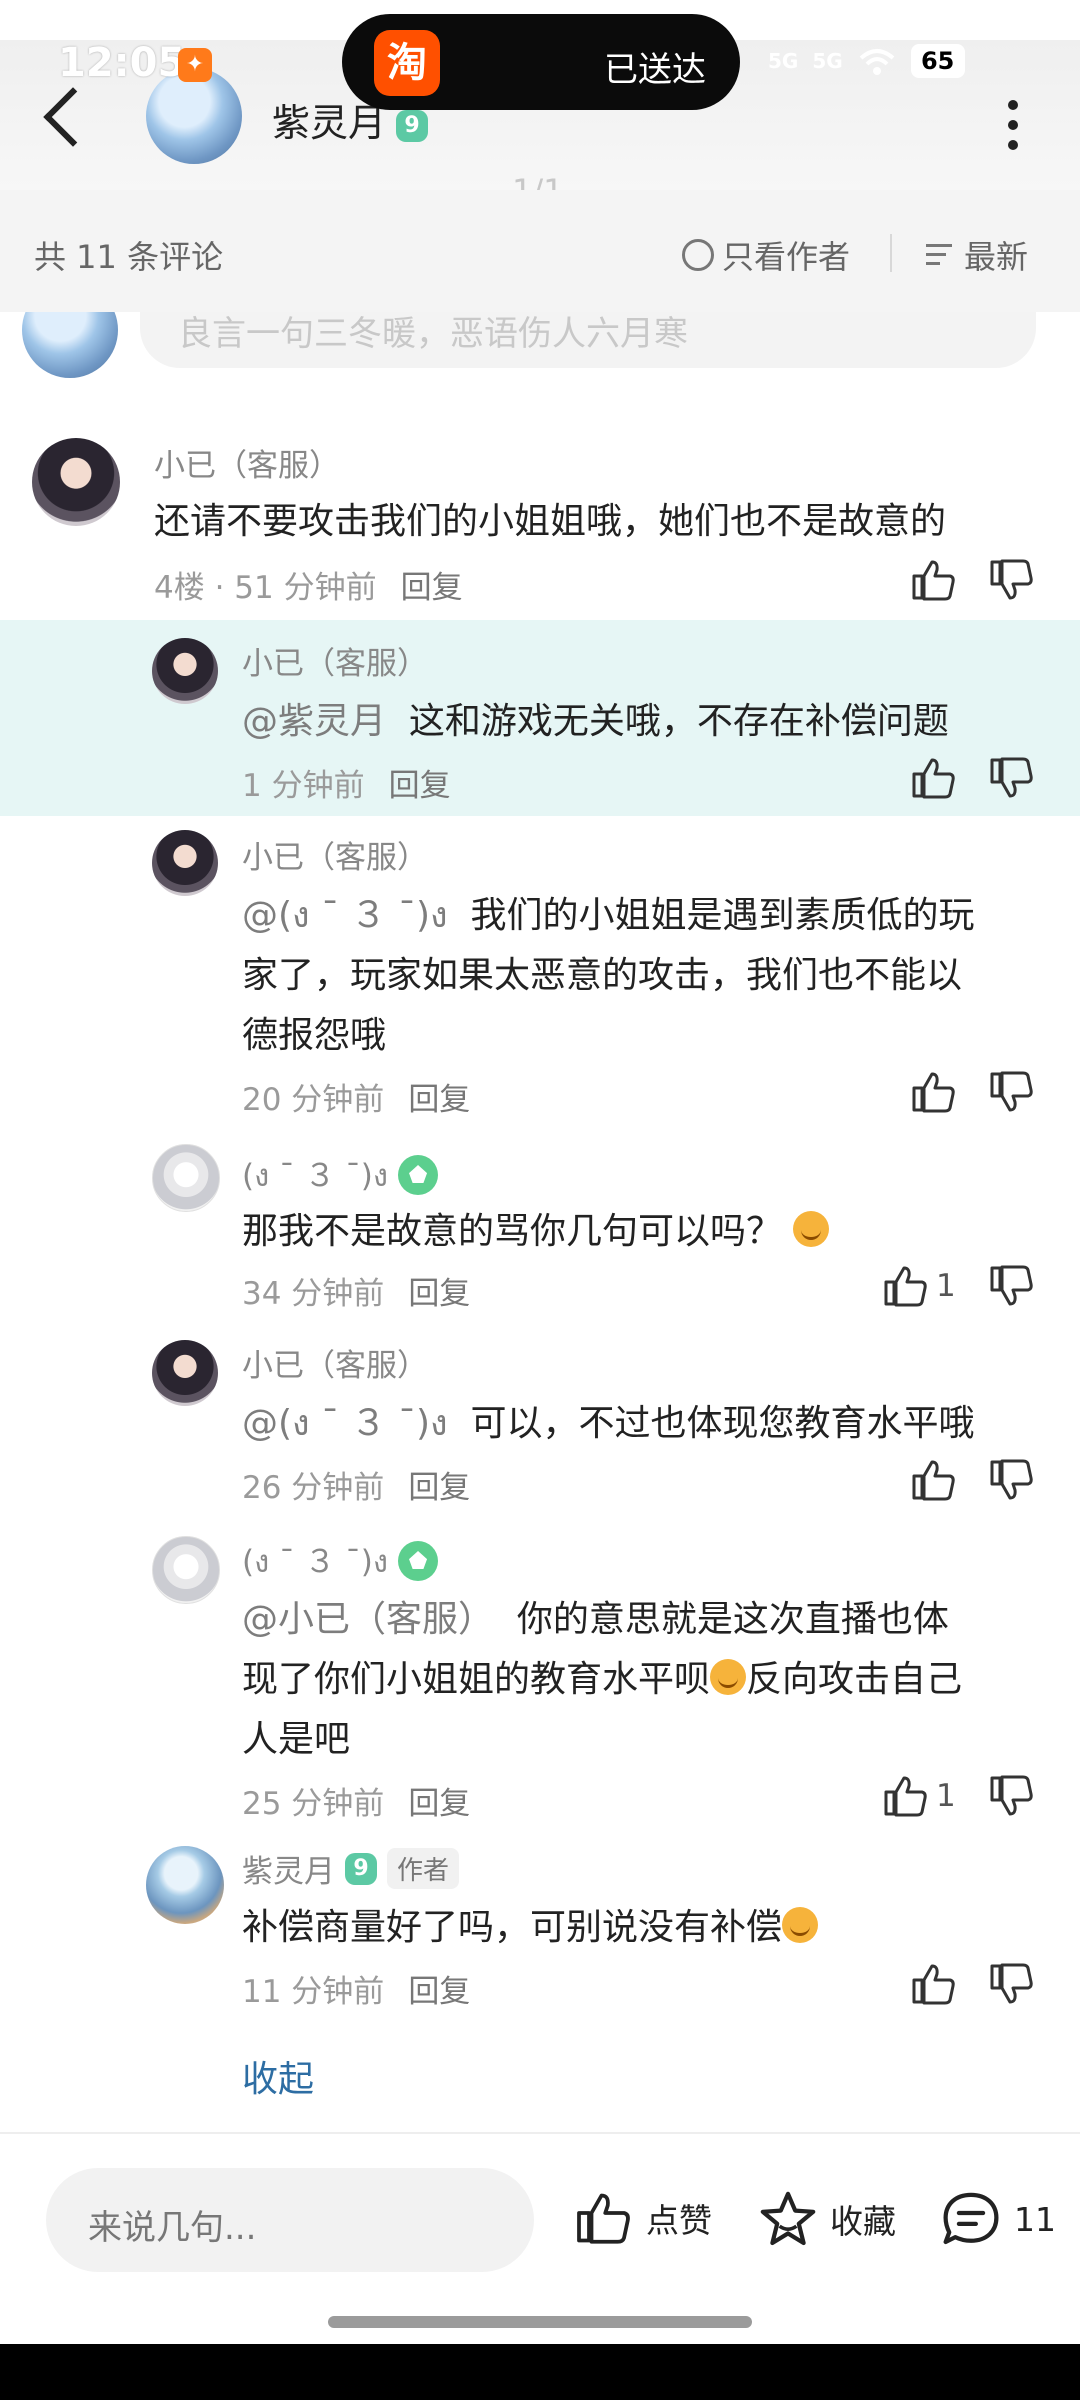 This screenshot has height=2400, width=1080. Describe the element at coordinates (423, 1868) in the screenshot. I see `author-tag: 作者` at that location.